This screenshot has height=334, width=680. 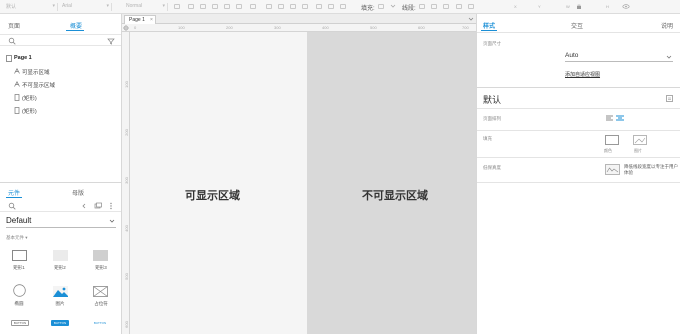 I want to click on fill-color-label: 颜色, so click(x=608, y=150).